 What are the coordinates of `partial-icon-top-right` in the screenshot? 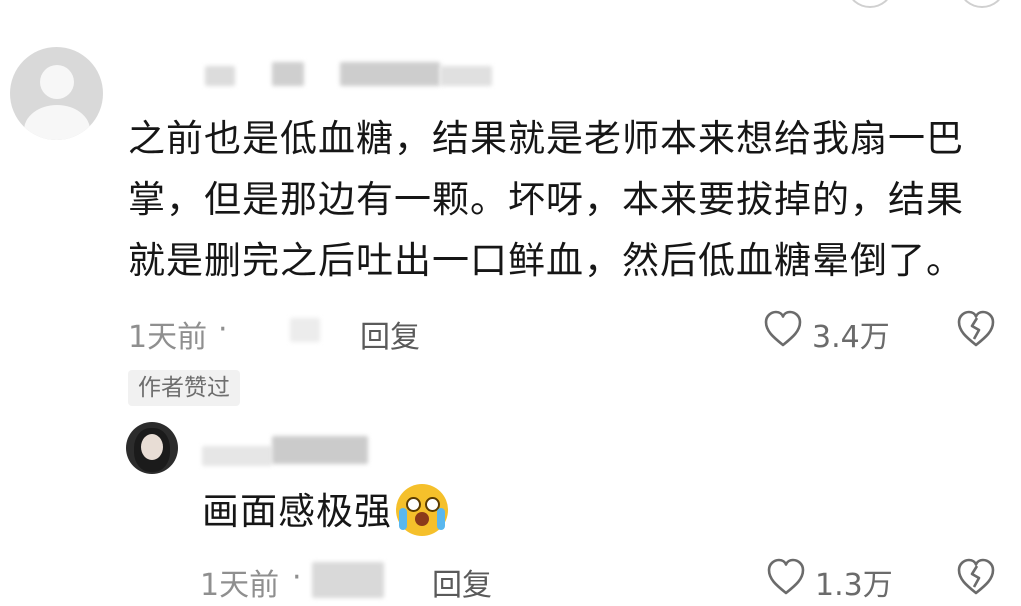 It's located at (870, 4).